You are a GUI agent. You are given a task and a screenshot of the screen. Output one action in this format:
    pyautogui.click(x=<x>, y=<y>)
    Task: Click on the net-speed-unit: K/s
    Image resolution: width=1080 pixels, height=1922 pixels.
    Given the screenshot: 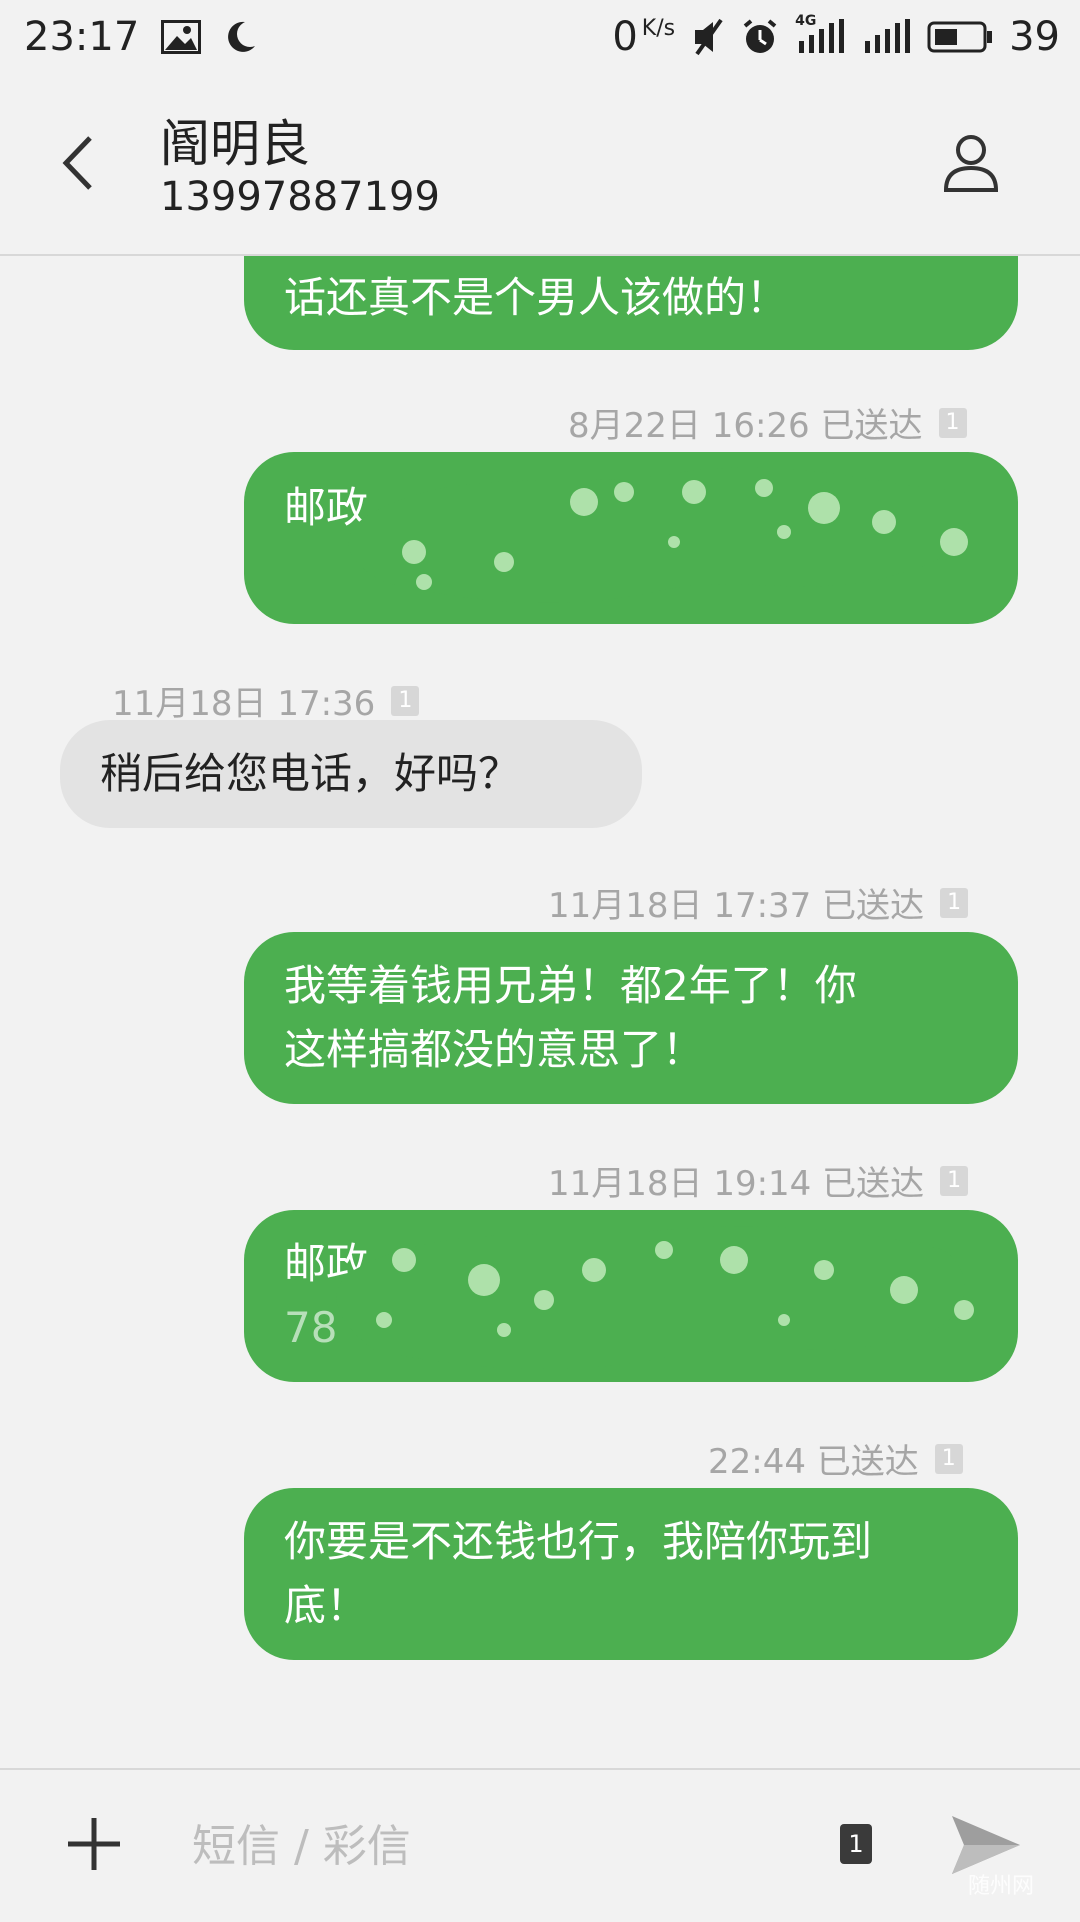 What is the action you would take?
    pyautogui.click(x=658, y=28)
    